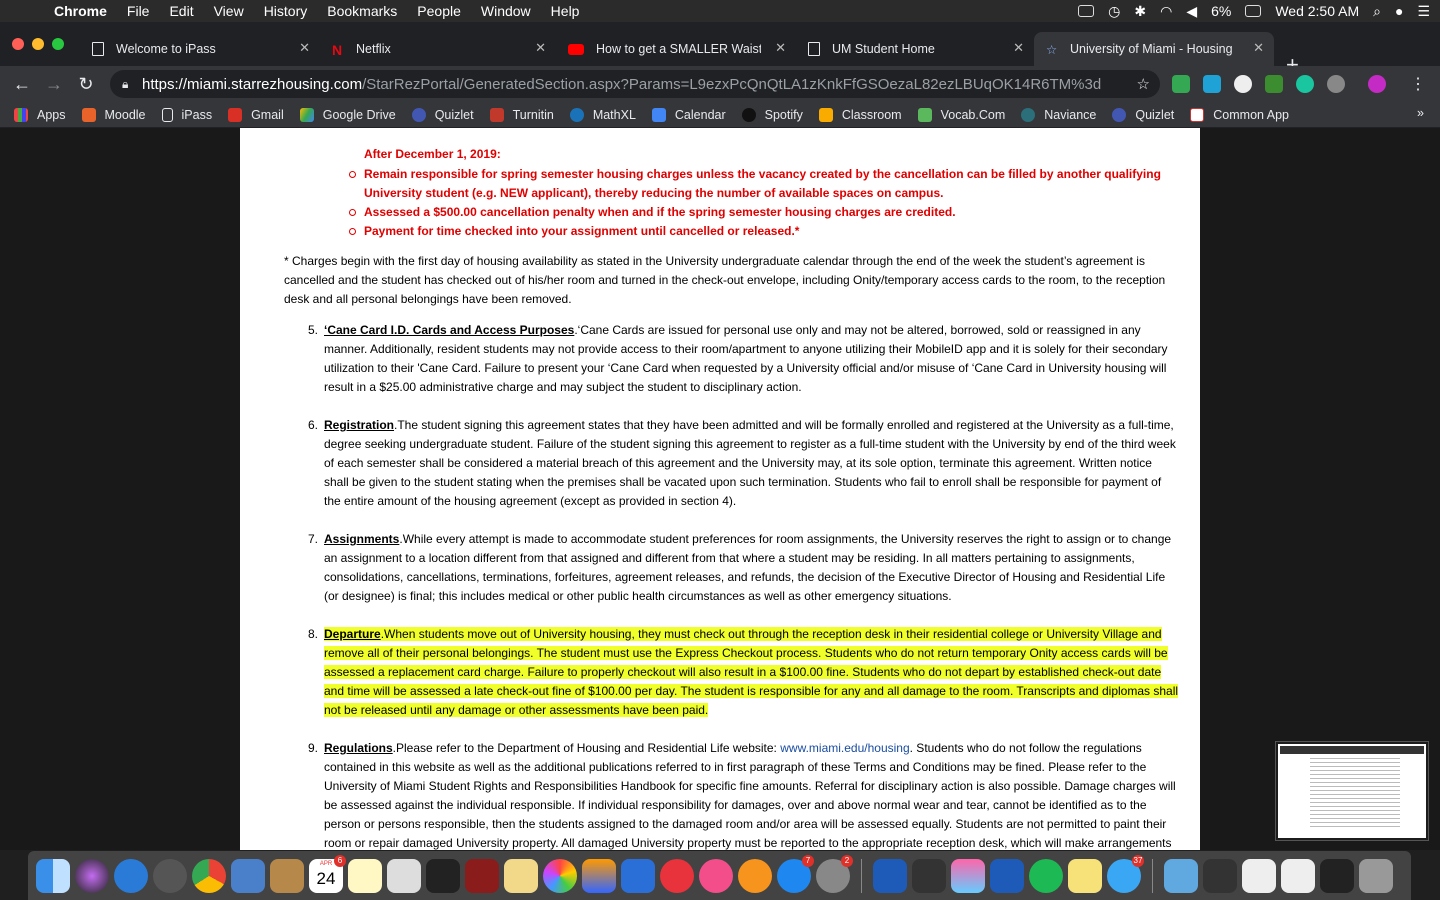  I want to click on clock: Wed 2:50 AM, so click(1317, 11).